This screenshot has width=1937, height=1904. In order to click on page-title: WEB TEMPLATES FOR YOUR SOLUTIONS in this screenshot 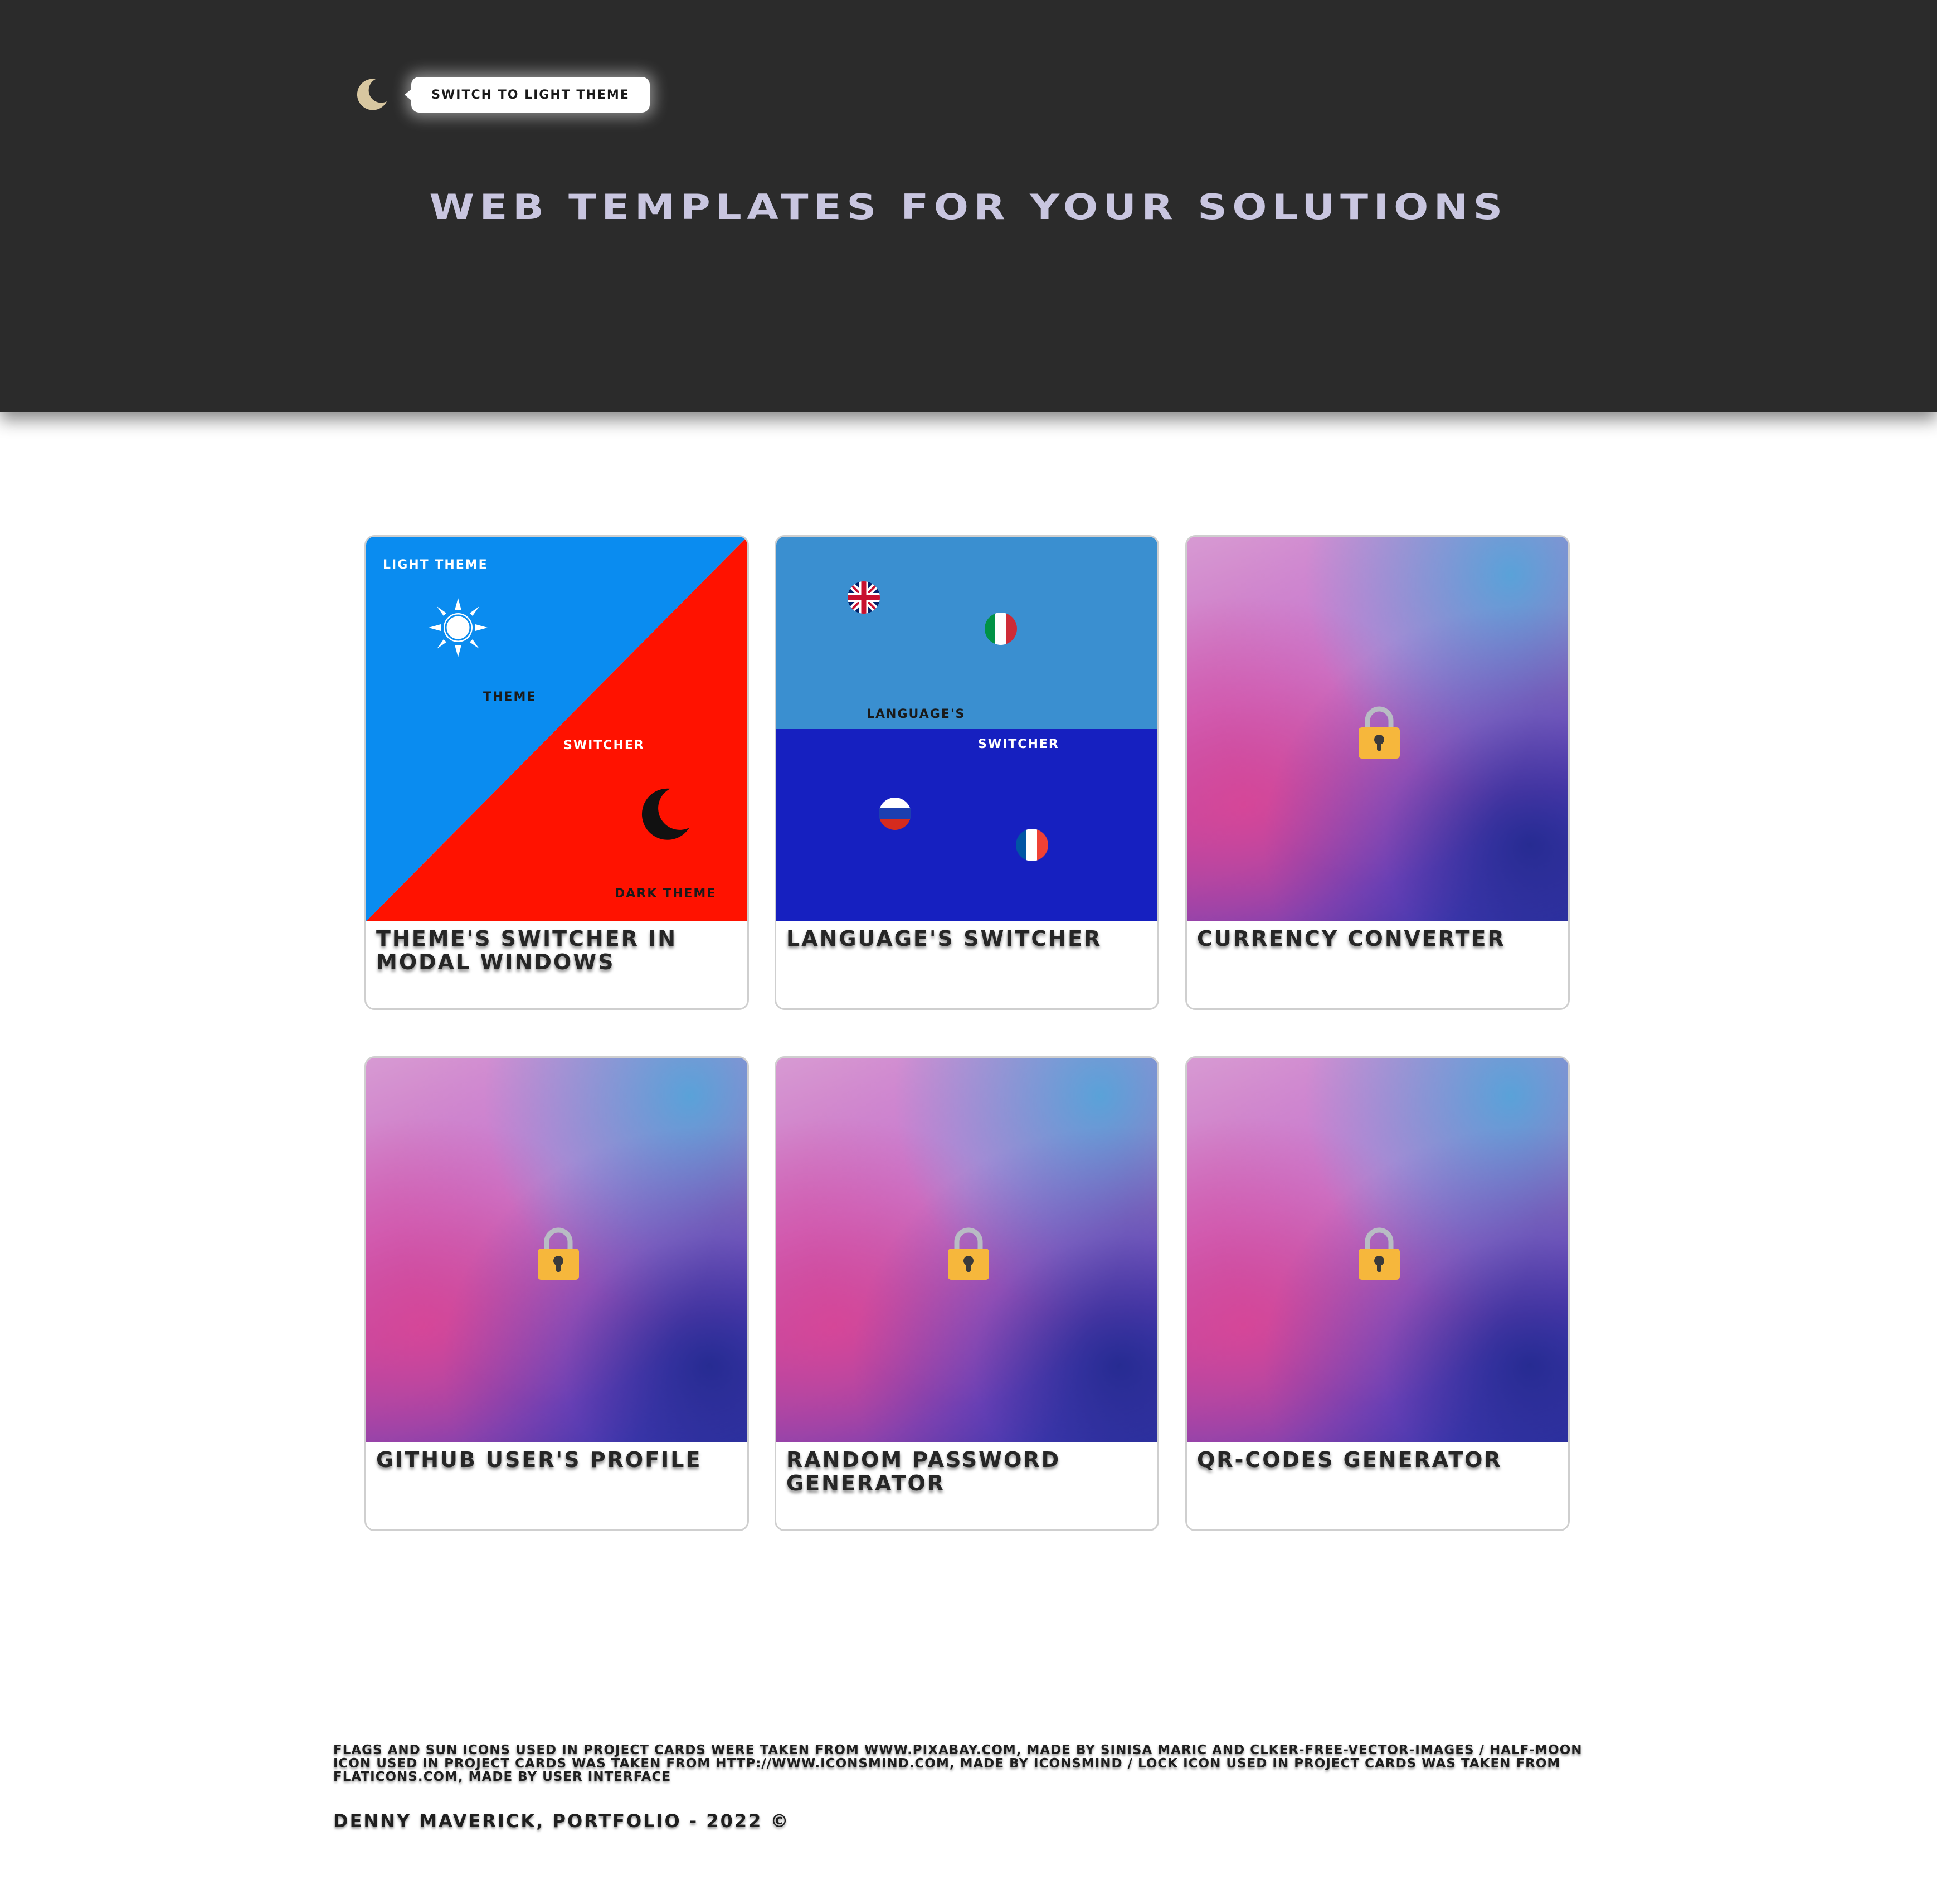, I will do `click(968, 207)`.